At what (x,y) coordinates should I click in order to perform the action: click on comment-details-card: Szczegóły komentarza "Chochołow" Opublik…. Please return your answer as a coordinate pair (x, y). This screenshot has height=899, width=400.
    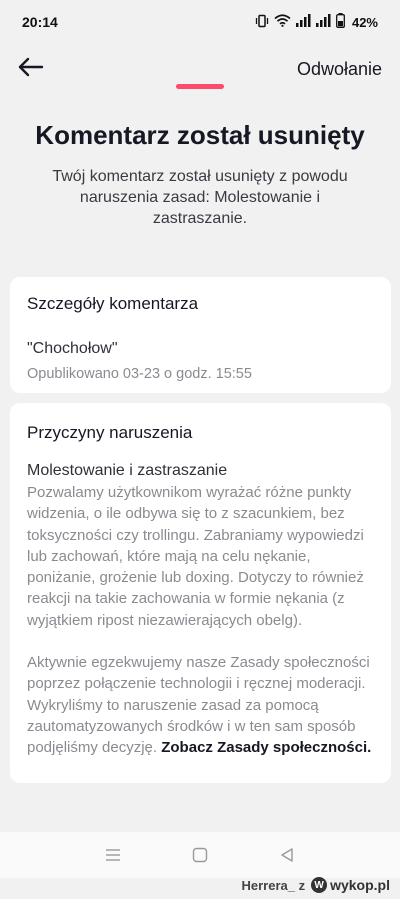
    Looking at the image, I should click on (200, 335).